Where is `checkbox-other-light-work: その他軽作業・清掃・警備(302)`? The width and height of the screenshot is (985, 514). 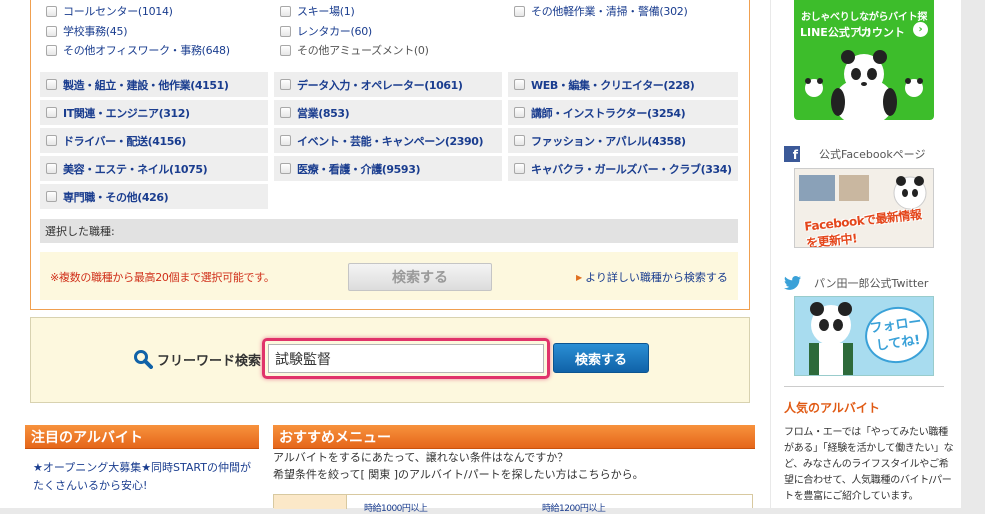 checkbox-other-light-work: その他軽作業・清掃・警備(302) is located at coordinates (601, 11).